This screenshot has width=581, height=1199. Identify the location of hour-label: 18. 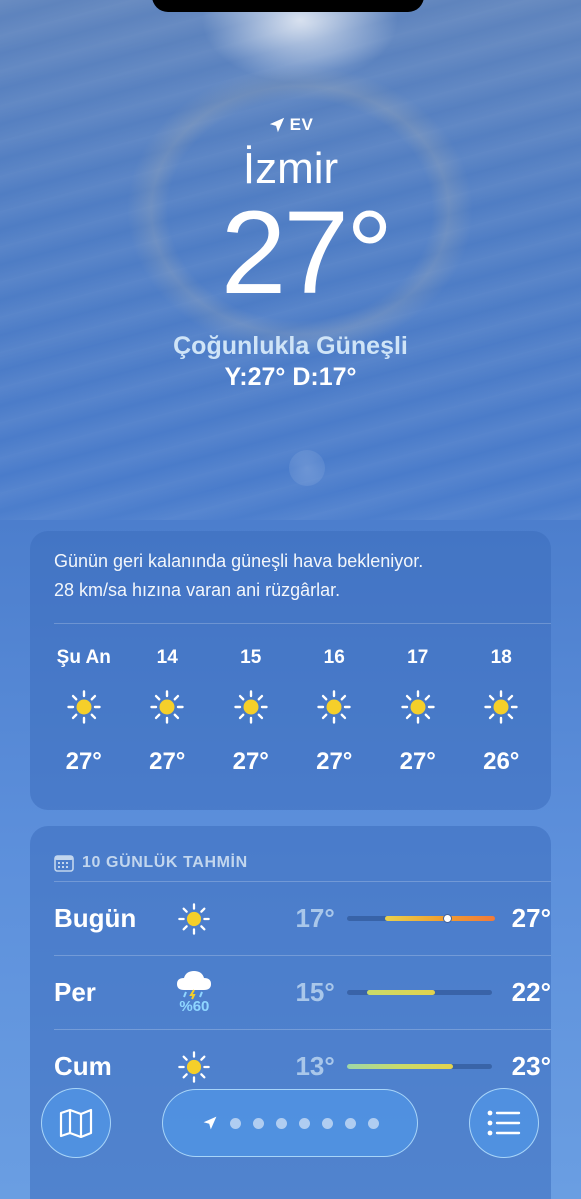
(501, 657).